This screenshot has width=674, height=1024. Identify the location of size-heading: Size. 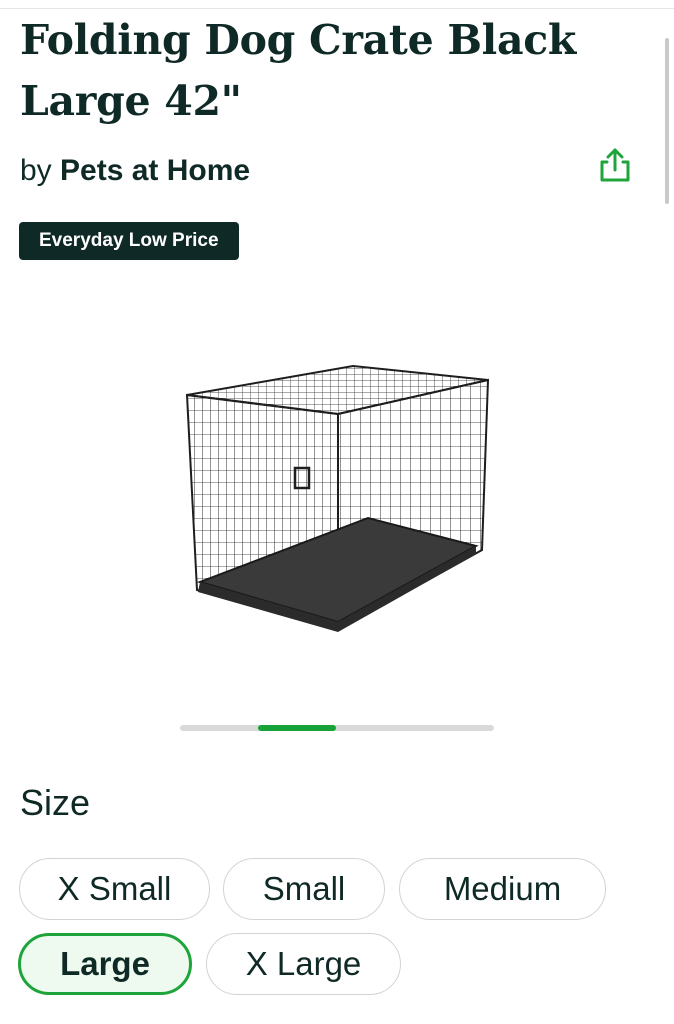
(55, 802).